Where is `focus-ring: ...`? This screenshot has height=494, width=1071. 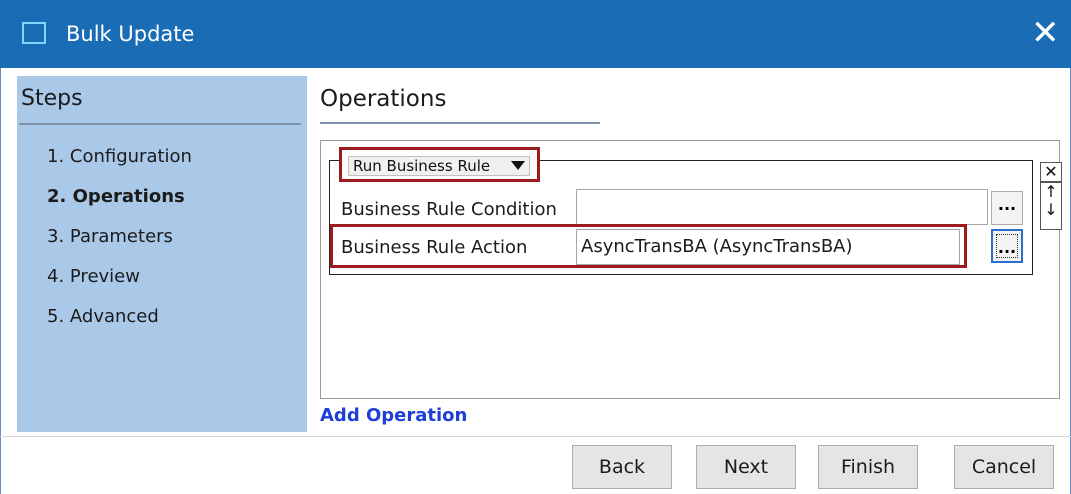 focus-ring: ... is located at coordinates (1007, 246).